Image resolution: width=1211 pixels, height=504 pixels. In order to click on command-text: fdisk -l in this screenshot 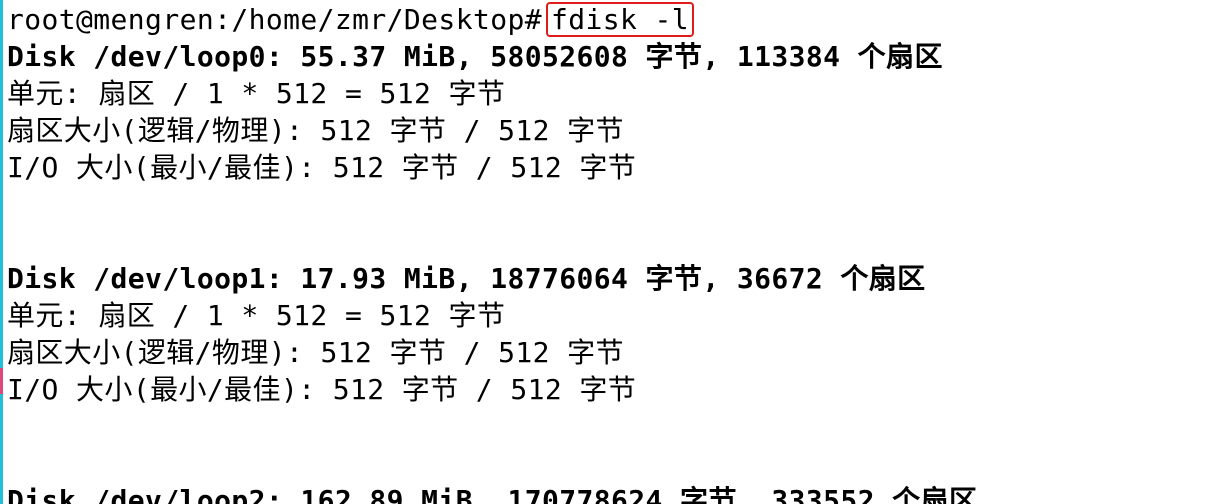, I will do `click(620, 19)`.